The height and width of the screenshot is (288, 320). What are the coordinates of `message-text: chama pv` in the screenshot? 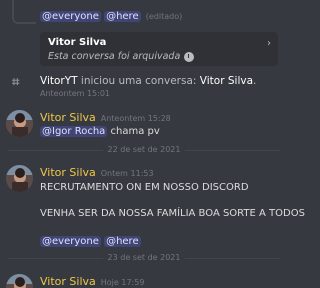 It's located at (135, 131).